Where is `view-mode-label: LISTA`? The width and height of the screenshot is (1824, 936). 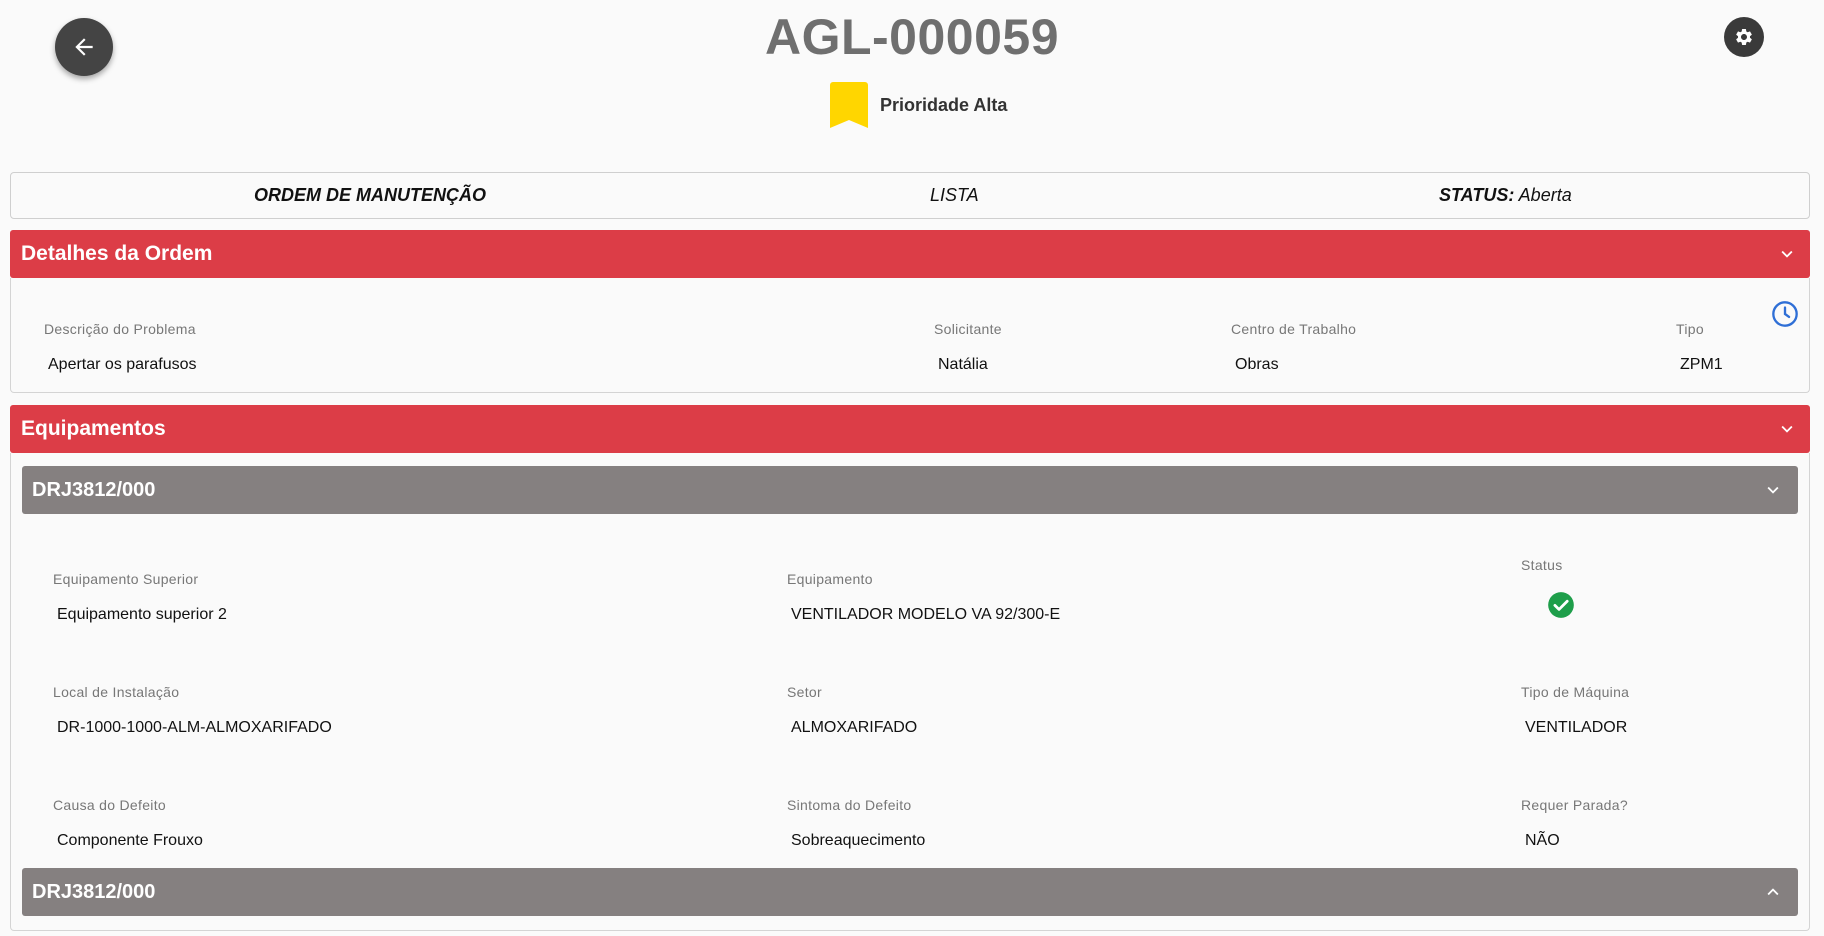
view-mode-label: LISTA is located at coordinates (954, 195).